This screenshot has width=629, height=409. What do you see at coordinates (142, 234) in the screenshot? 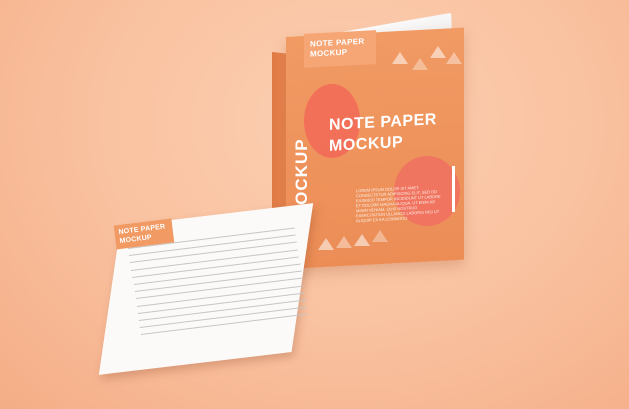
I see `sheet-label-text: NOTE PAPER MOCKUP` at bounding box center [142, 234].